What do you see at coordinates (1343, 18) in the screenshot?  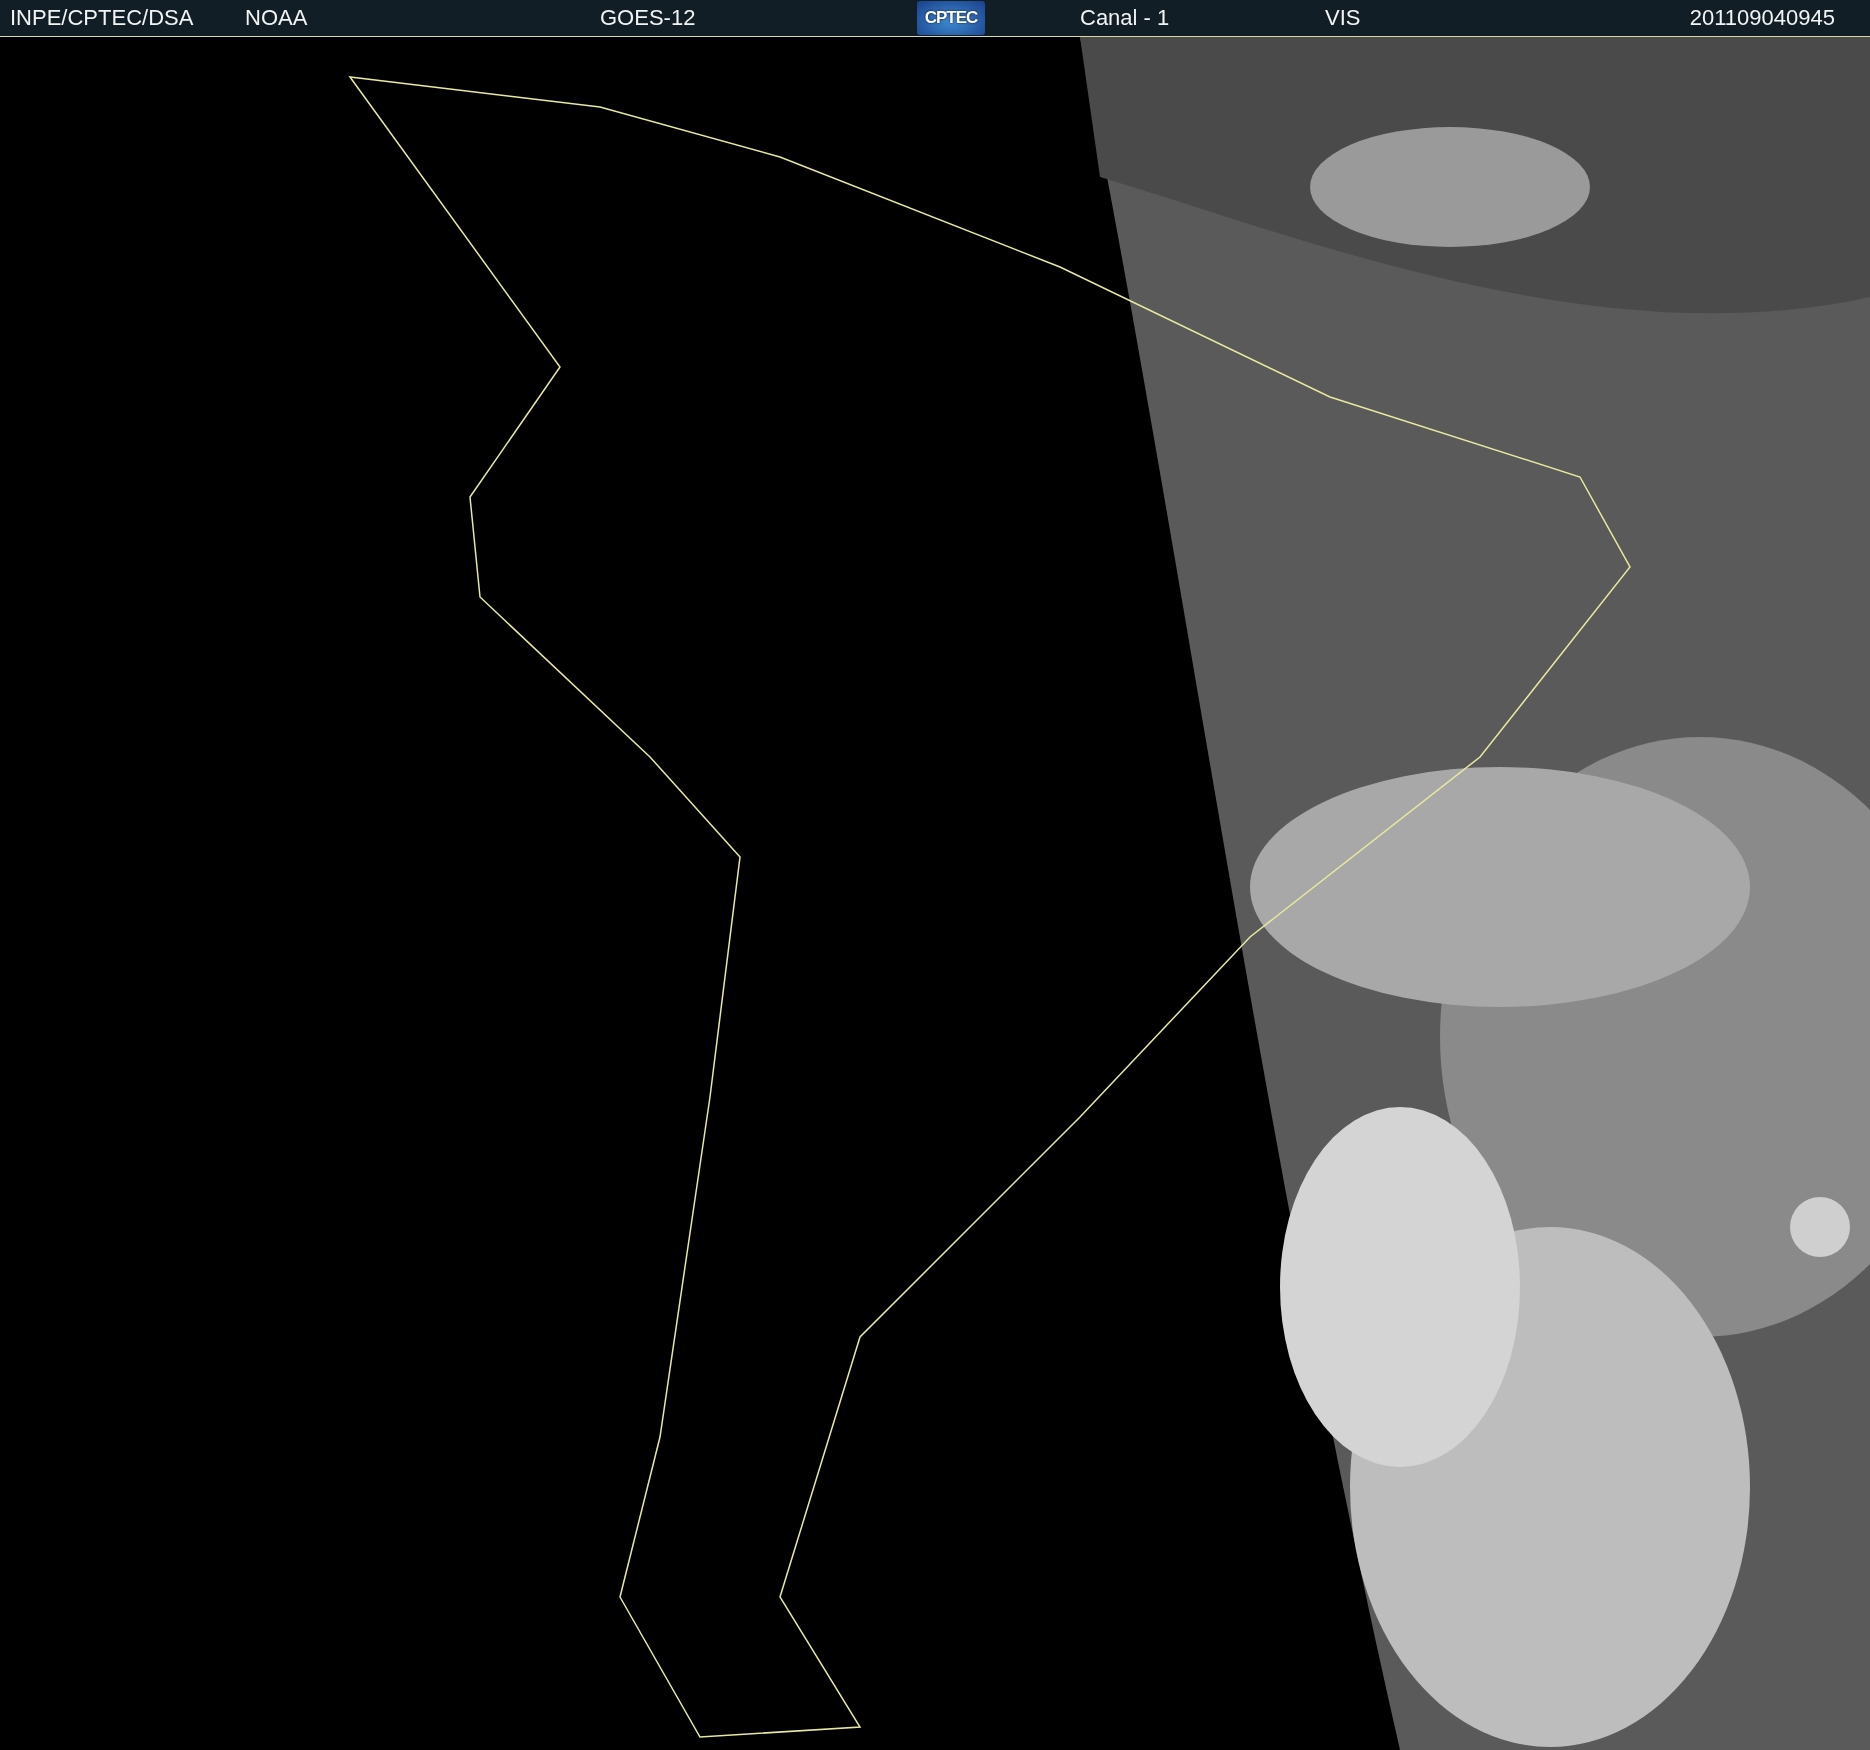 I see `band-label: VIS` at bounding box center [1343, 18].